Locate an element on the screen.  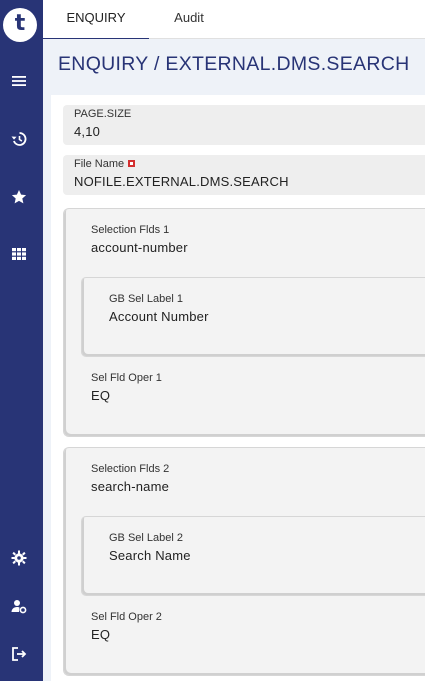
file-name-label: File Name is located at coordinates (99, 164).